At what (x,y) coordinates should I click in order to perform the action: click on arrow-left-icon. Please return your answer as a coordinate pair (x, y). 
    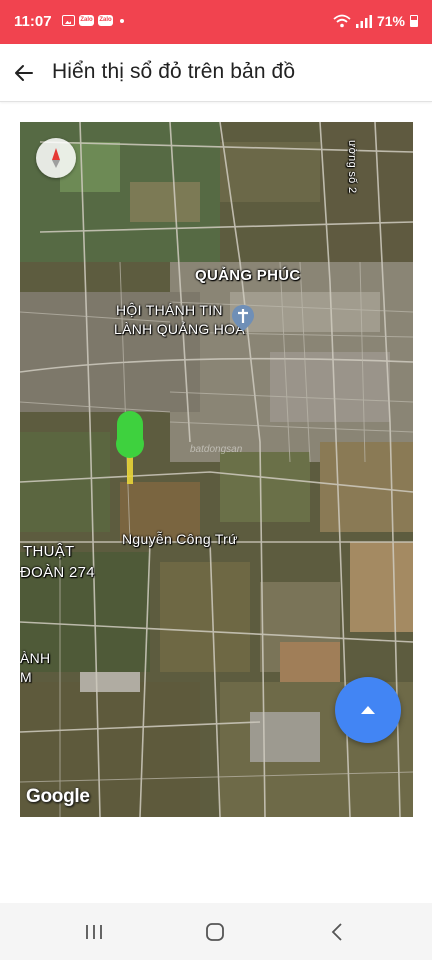
    Looking at the image, I should click on (24, 73).